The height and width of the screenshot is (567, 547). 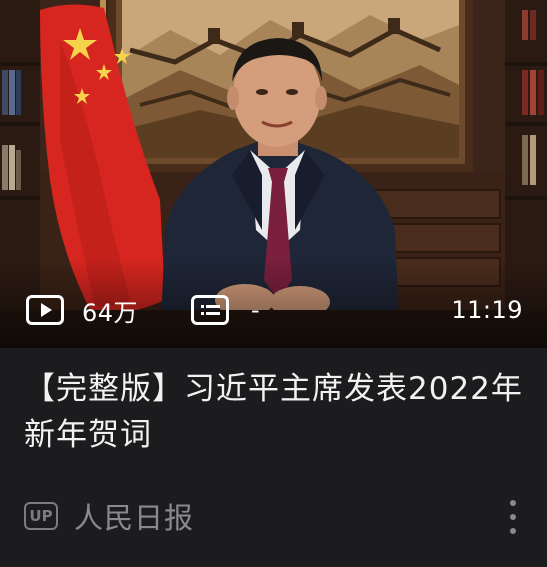 What do you see at coordinates (45, 310) in the screenshot?
I see `play-count-icon` at bounding box center [45, 310].